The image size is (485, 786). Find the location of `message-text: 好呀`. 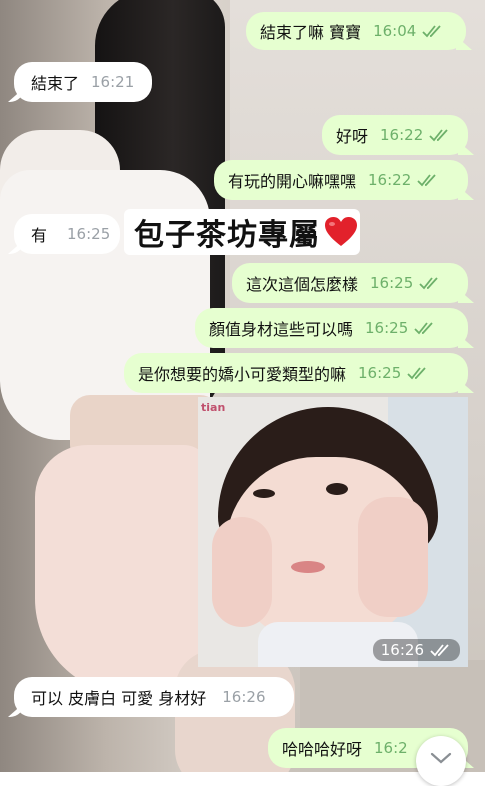

message-text: 好呀 is located at coordinates (352, 136).